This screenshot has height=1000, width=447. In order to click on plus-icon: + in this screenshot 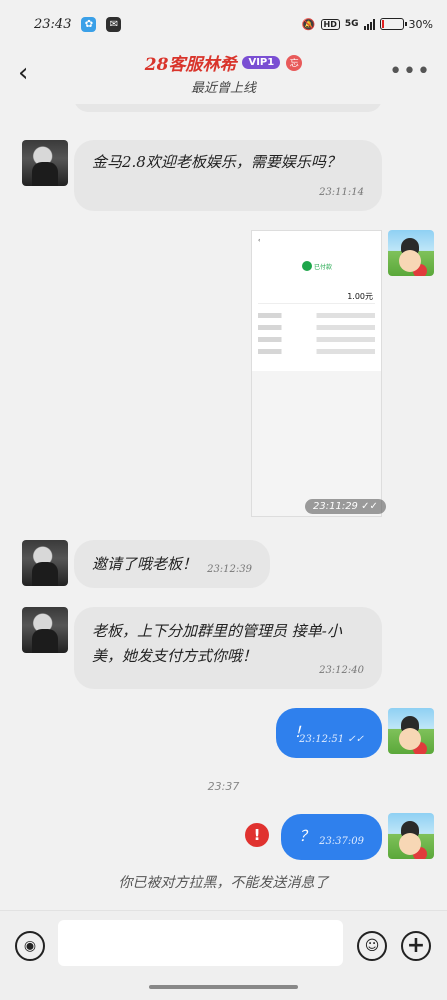, I will do `click(416, 945)`.